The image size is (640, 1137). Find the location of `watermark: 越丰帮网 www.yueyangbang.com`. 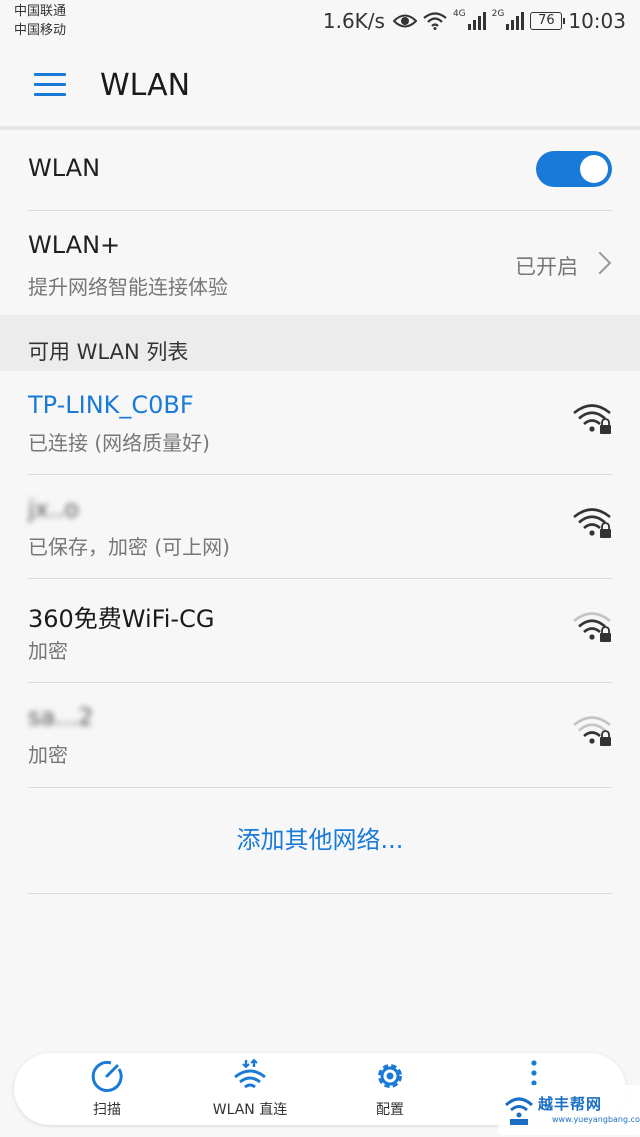

watermark: 越丰帮网 www.yueyangbang.com is located at coordinates (569, 1110).